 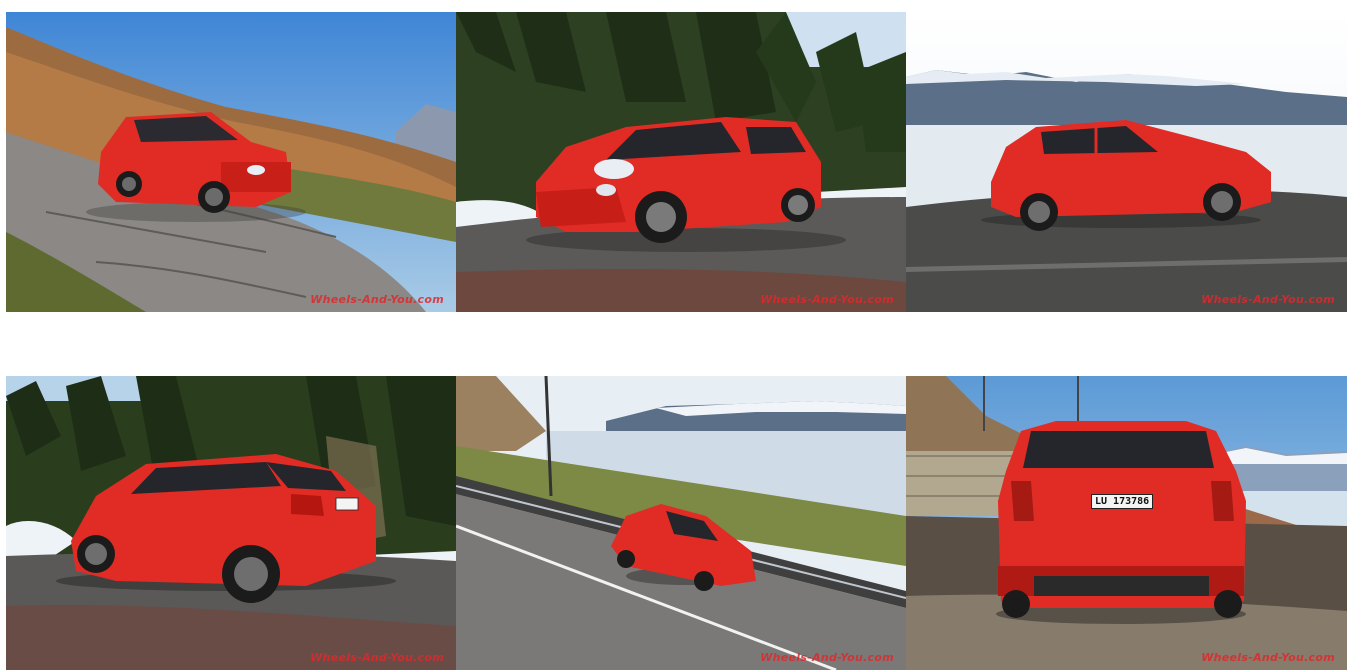 I want to click on gallery-image-2: Wheels-And-You.com, so click(x=681, y=162).